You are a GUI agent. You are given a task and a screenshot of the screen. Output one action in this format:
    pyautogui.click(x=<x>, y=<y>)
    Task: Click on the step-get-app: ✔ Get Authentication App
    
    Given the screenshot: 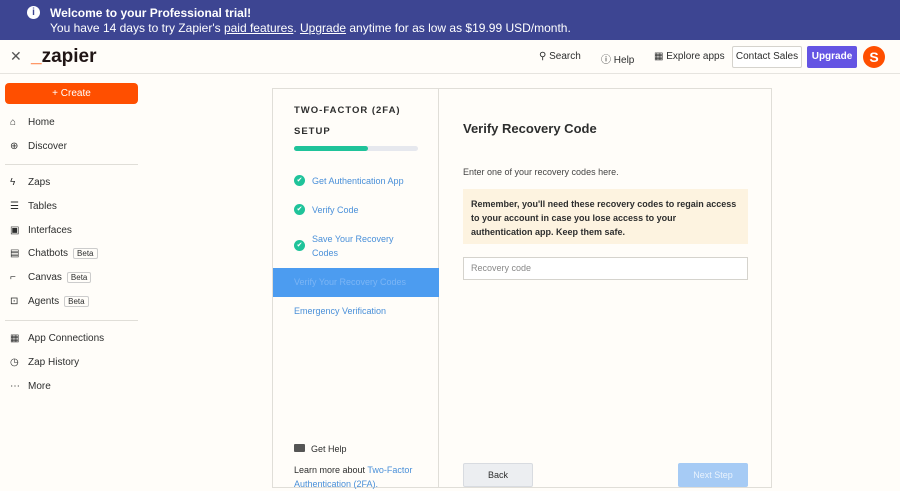 What is the action you would take?
    pyautogui.click(x=349, y=181)
    